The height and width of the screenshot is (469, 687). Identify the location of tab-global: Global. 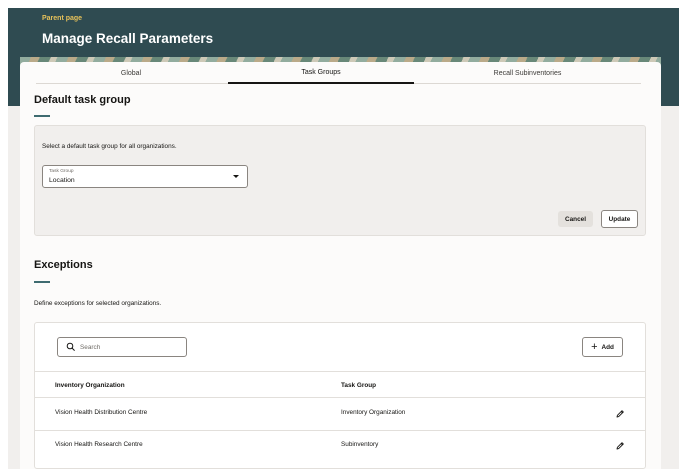
(131, 73).